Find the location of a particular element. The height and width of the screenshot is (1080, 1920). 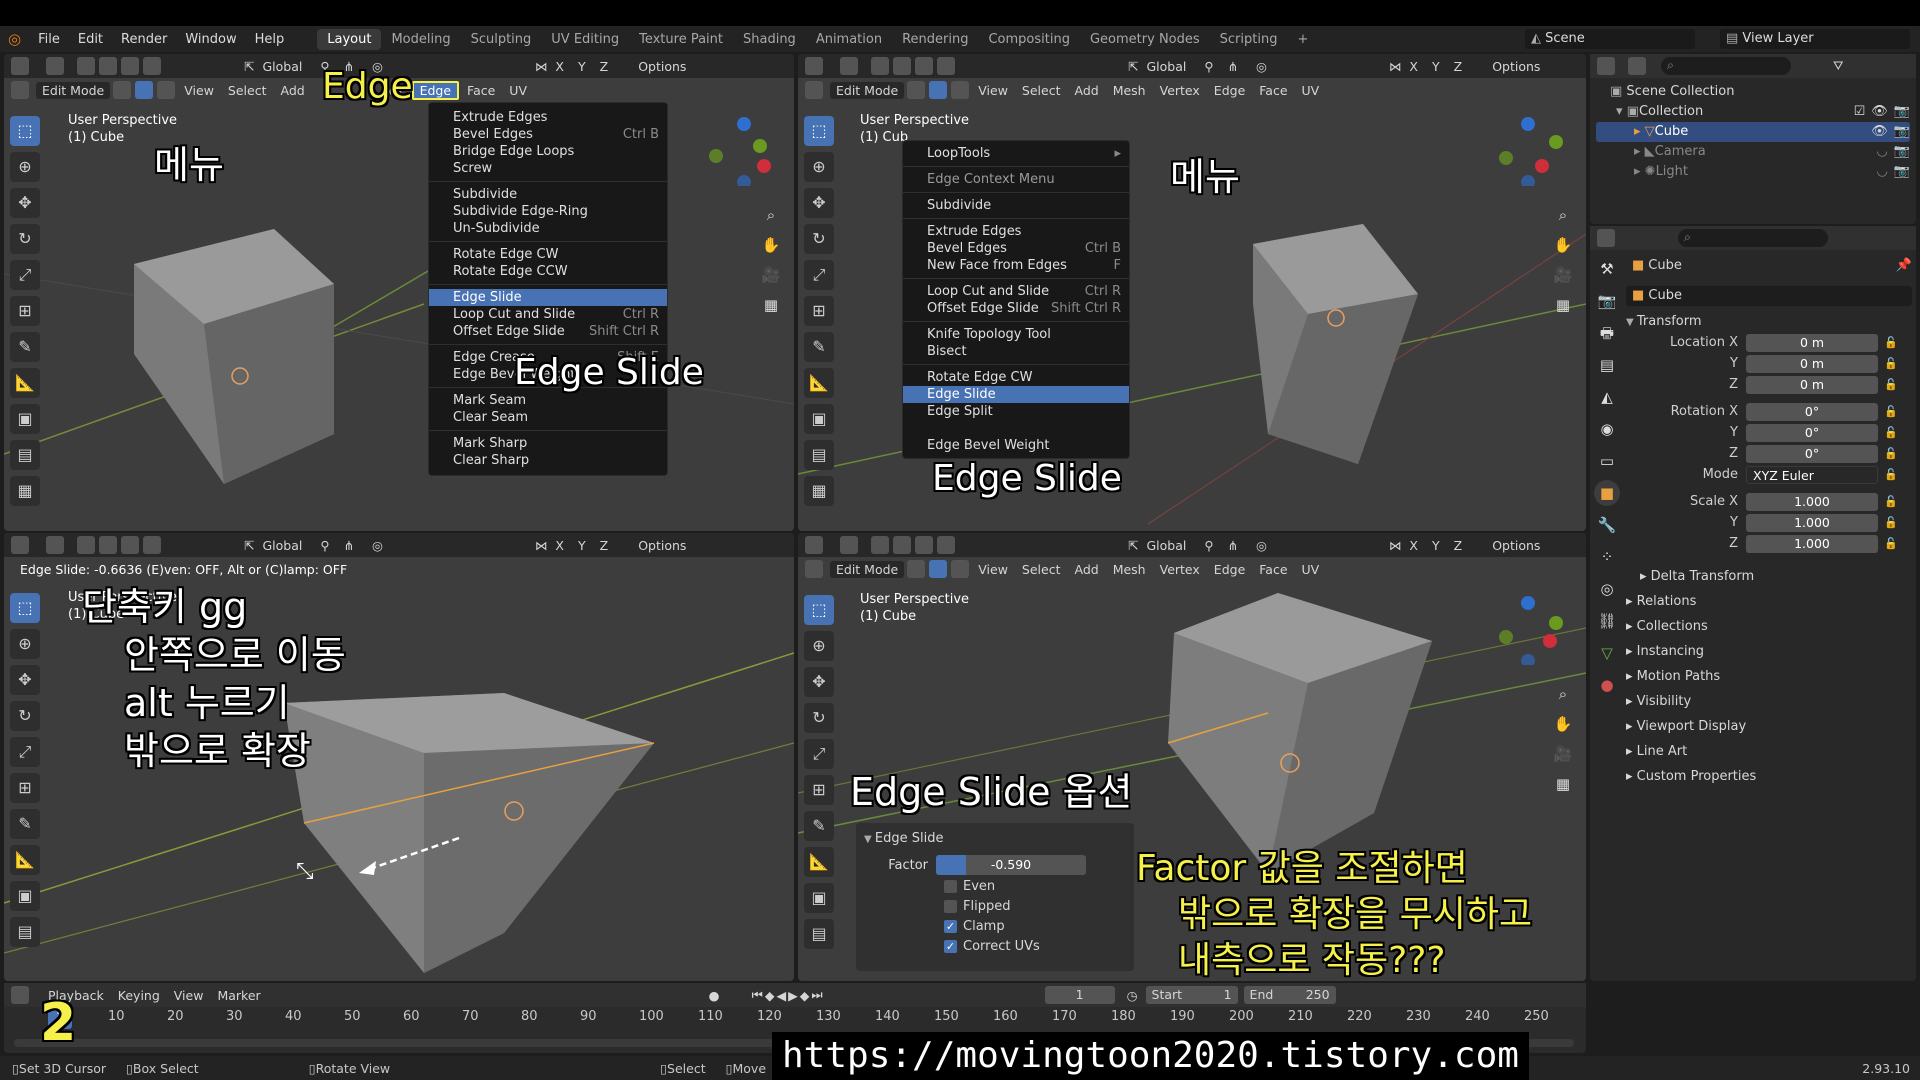

menu-item-clear-sharp: Clear Sharp is located at coordinates (548, 460).